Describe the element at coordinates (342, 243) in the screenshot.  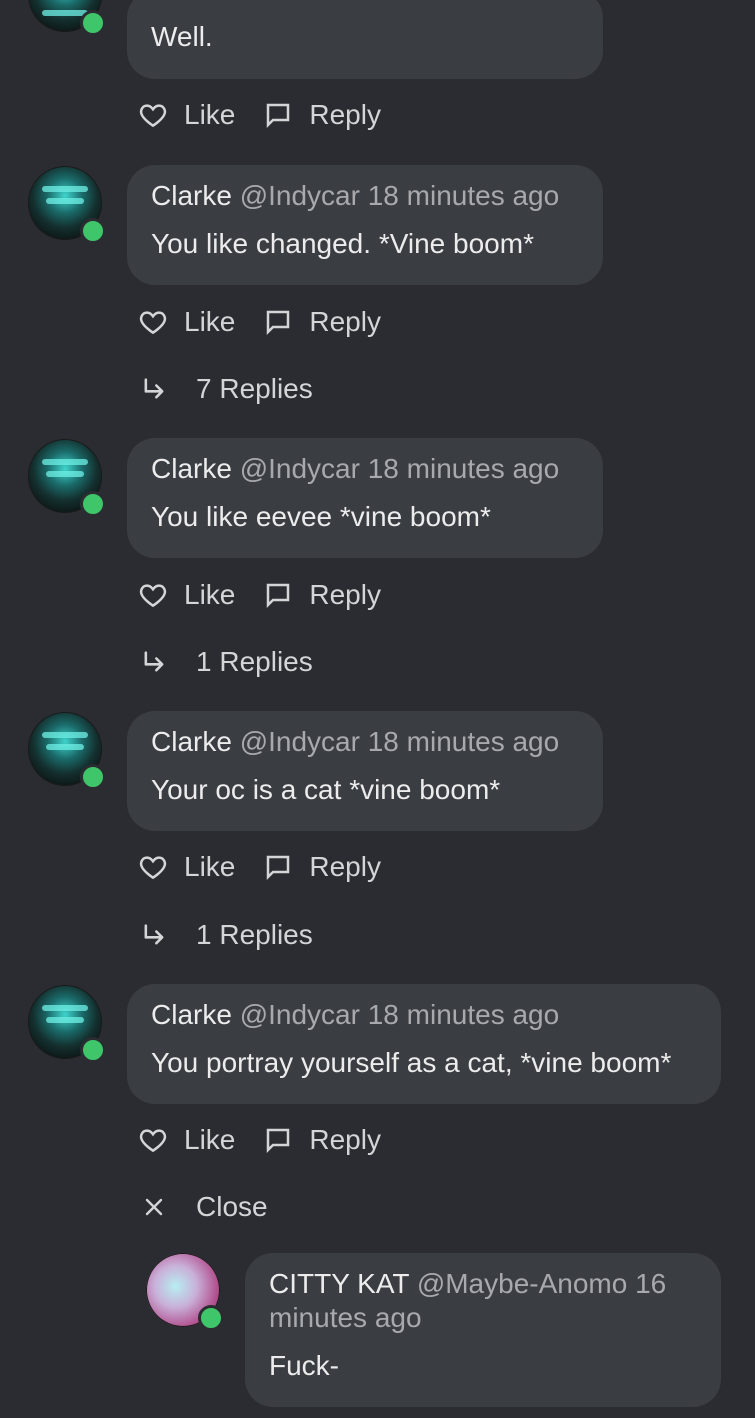
I see `comment-body: You like changed. *Vine boom*` at that location.